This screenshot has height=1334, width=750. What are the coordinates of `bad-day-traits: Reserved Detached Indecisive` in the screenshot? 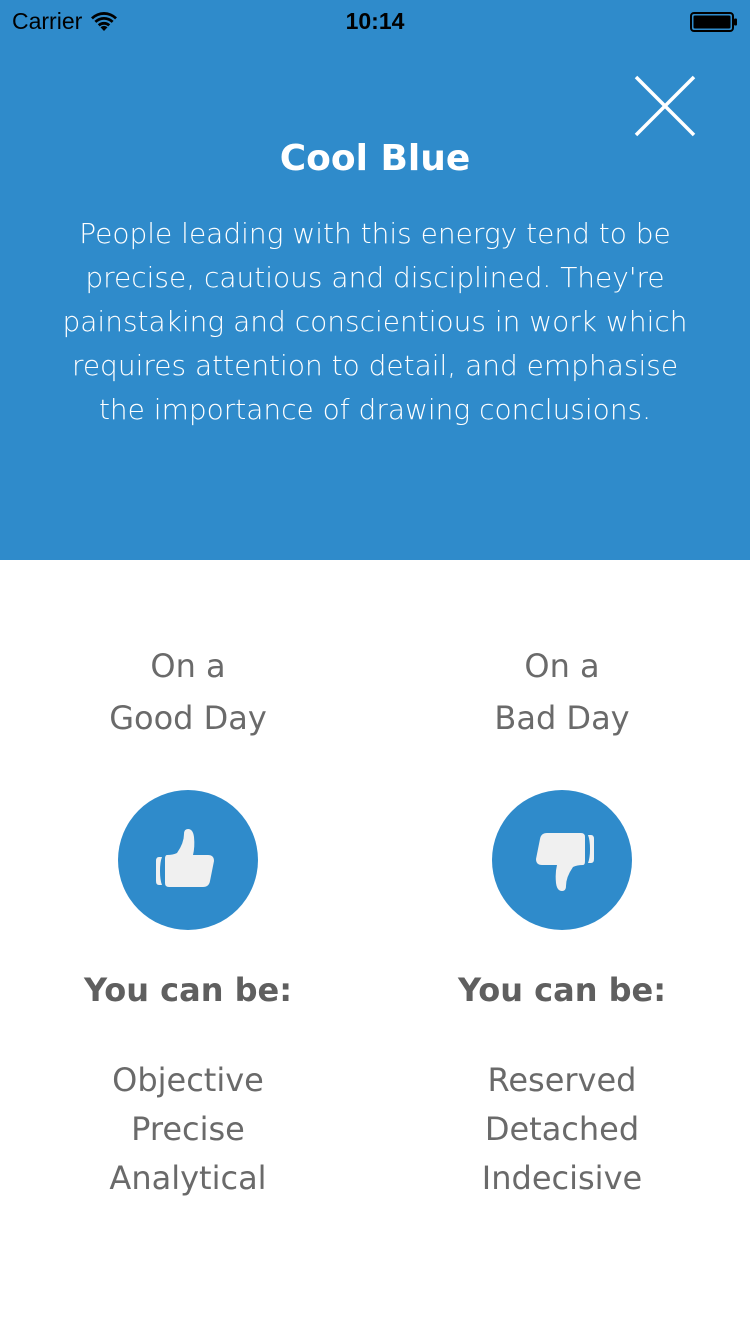 It's located at (562, 1129).